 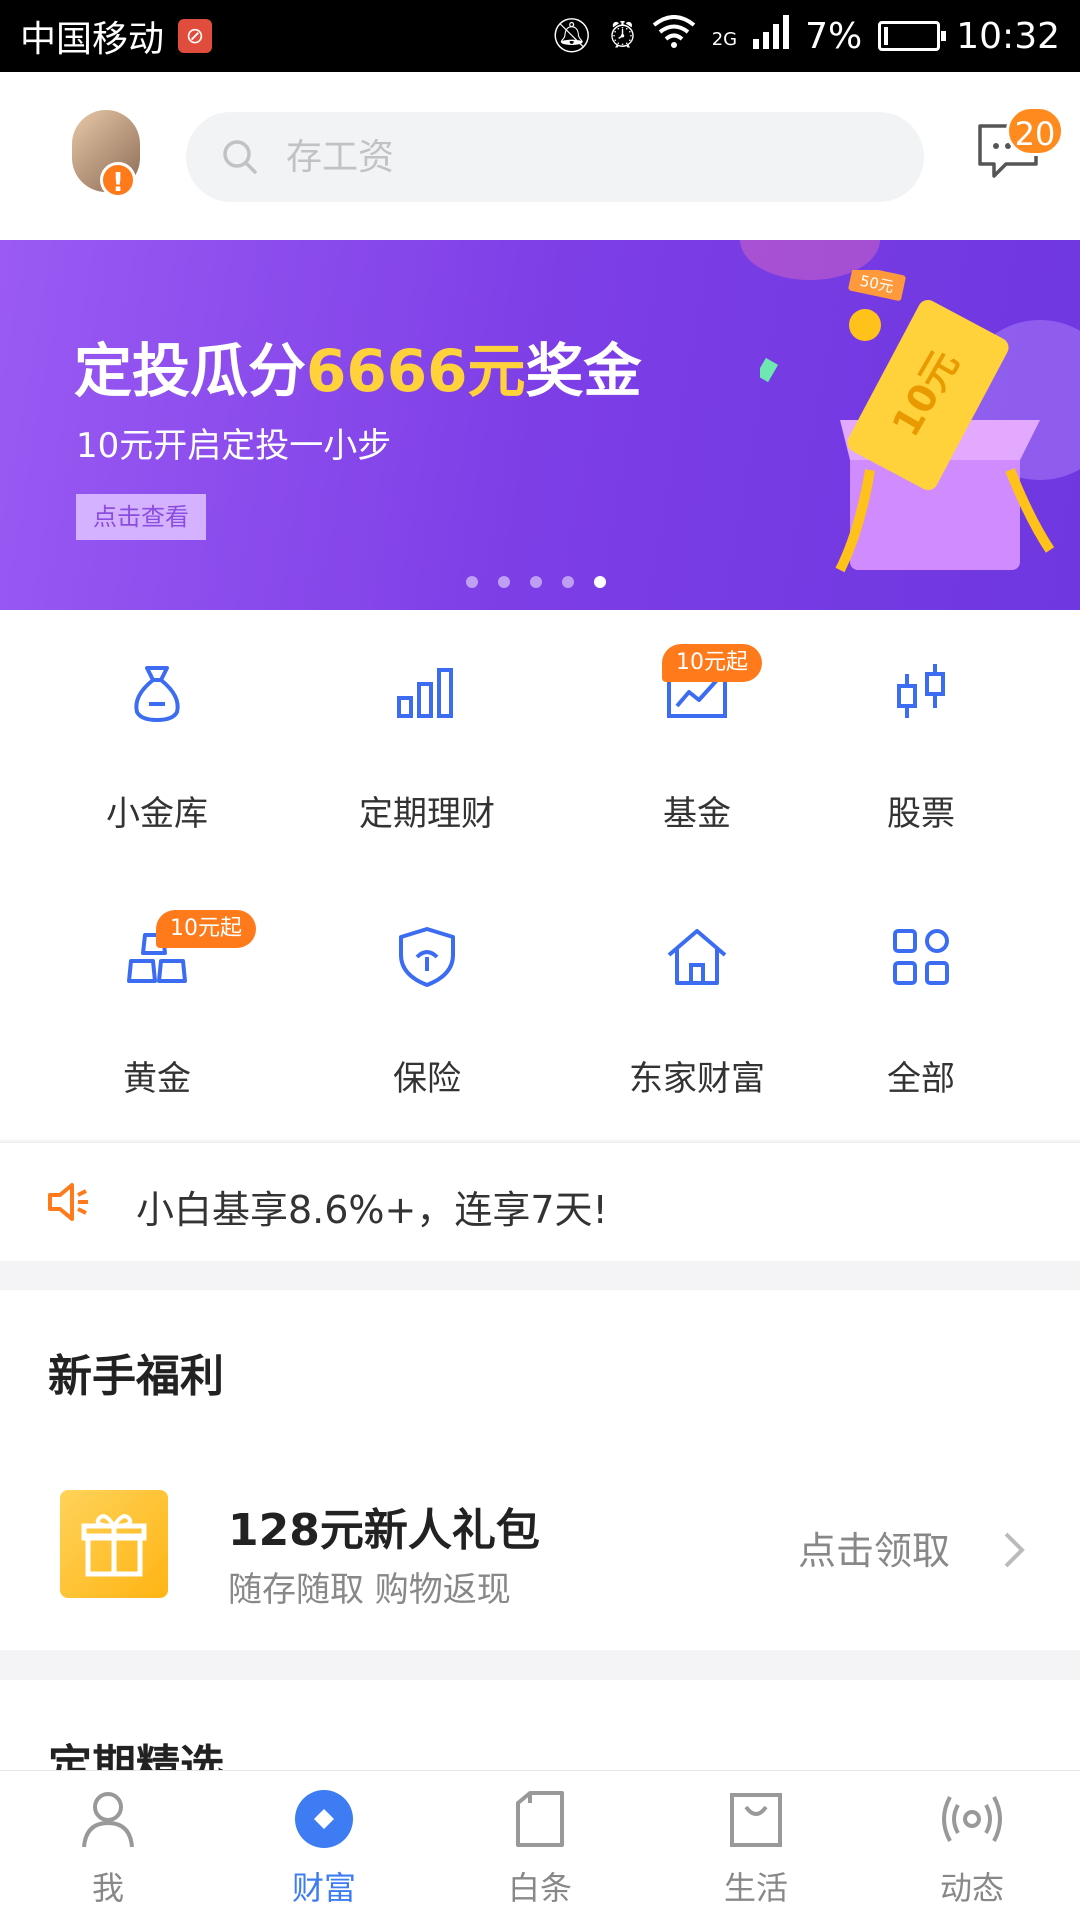 What do you see at coordinates (427, 957) in the screenshot?
I see `shield-icon` at bounding box center [427, 957].